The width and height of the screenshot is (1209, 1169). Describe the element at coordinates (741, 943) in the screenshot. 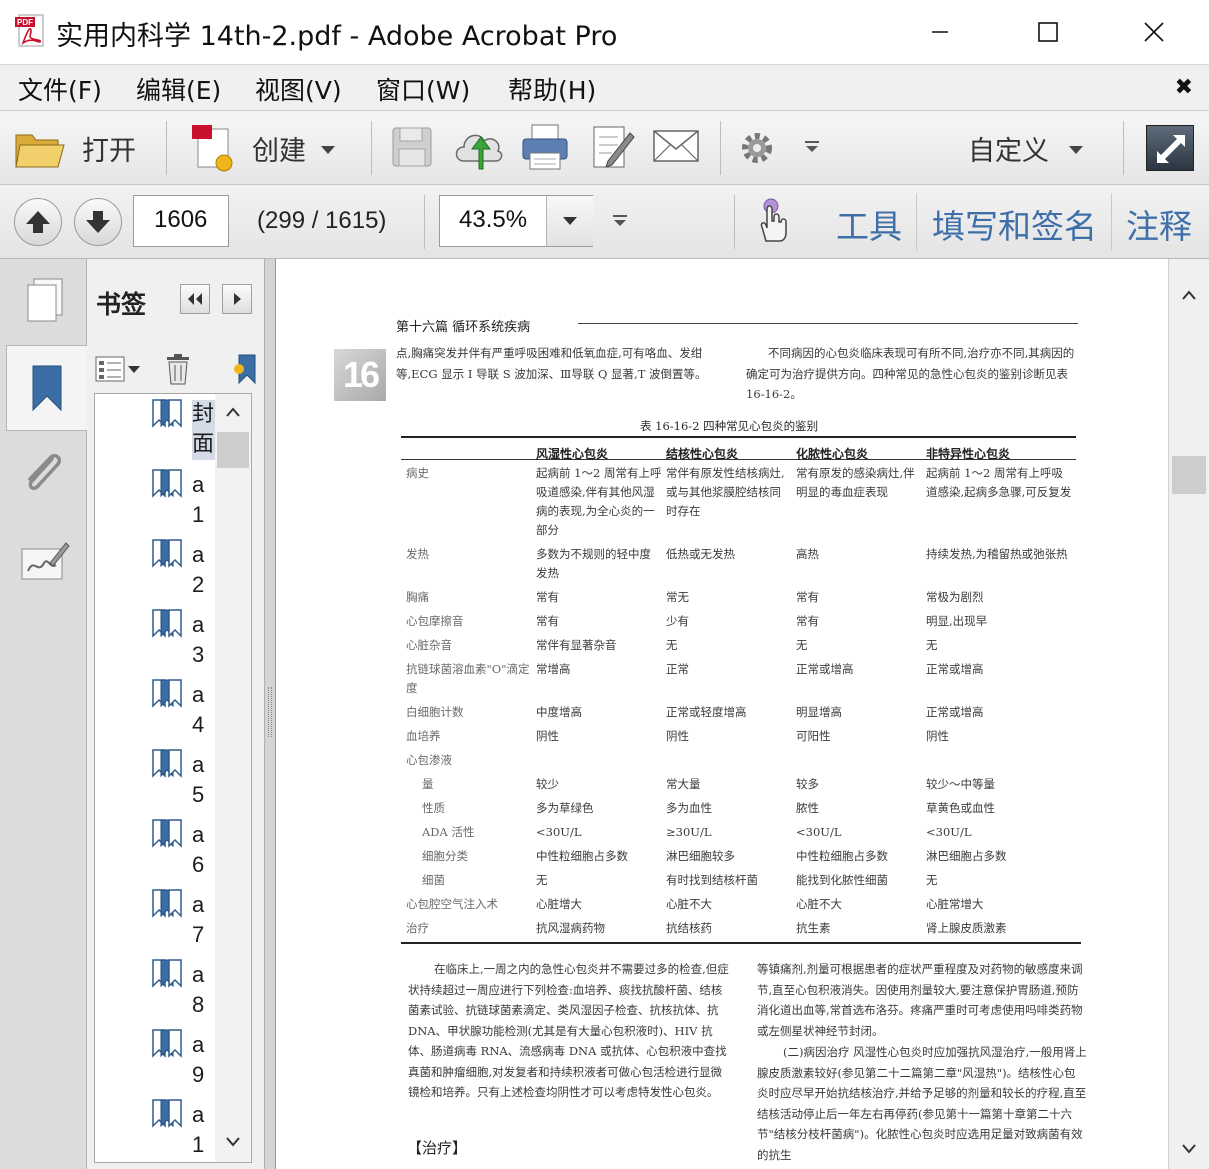

I see `table-bottom-rule` at that location.